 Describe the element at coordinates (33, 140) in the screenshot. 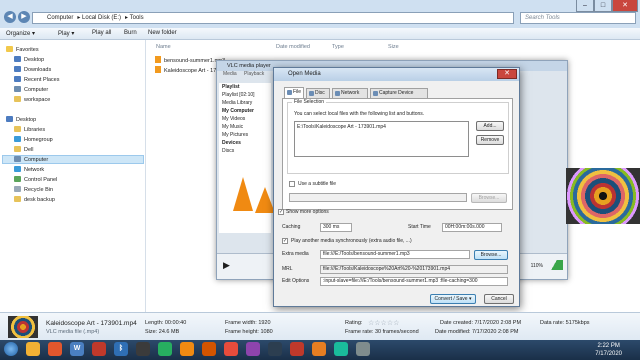

I see `tree-item-homegroup: Homegroup` at that location.